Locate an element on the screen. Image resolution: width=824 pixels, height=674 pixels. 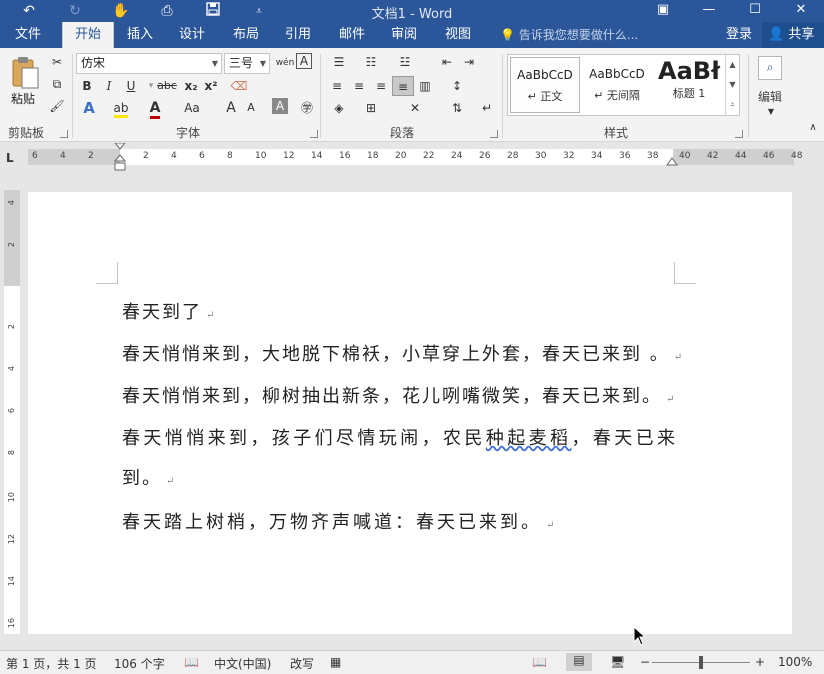
justify-icon: ≡ is located at coordinates (403, 86).